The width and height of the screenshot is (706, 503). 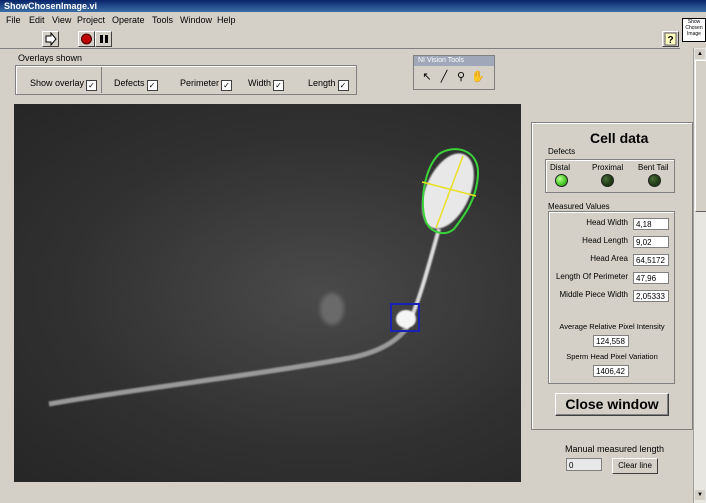 What do you see at coordinates (353, 6) in the screenshot?
I see `title-bar: ShowChosenImage.vi` at bounding box center [353, 6].